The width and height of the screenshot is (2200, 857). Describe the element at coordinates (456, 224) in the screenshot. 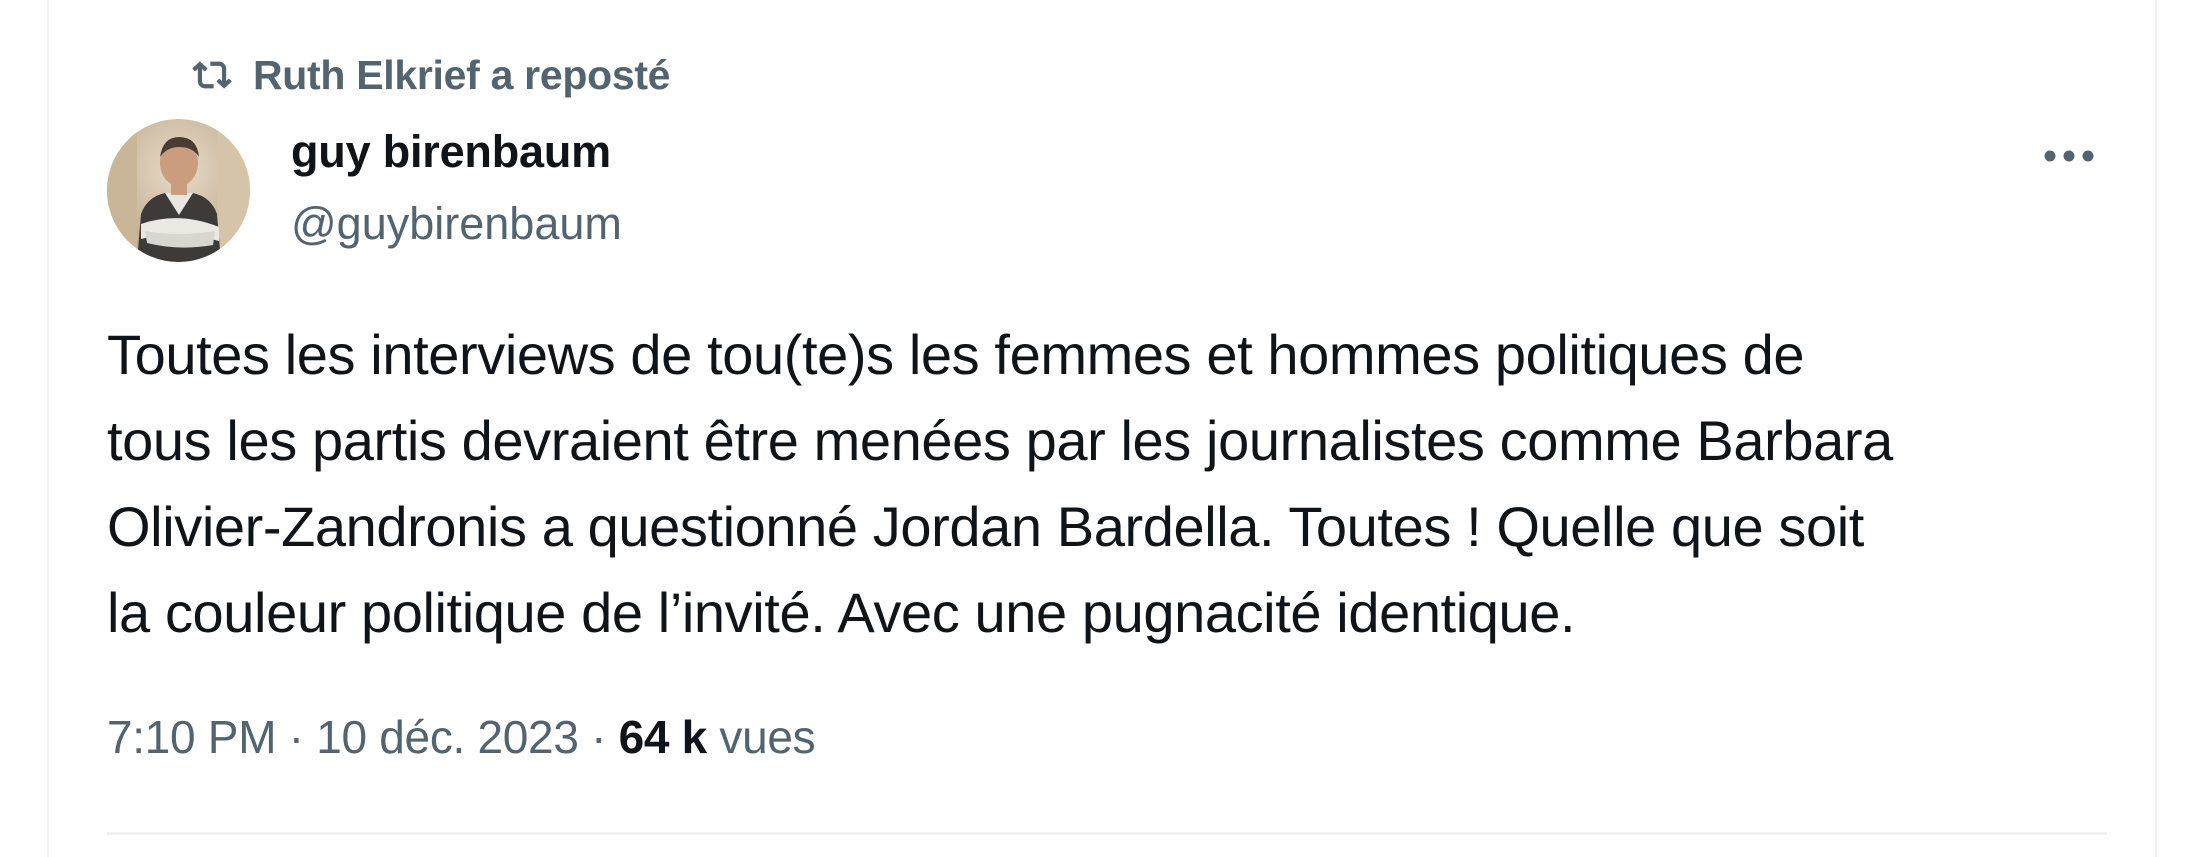

I see `author-handle: @guybirenbaum` at that location.